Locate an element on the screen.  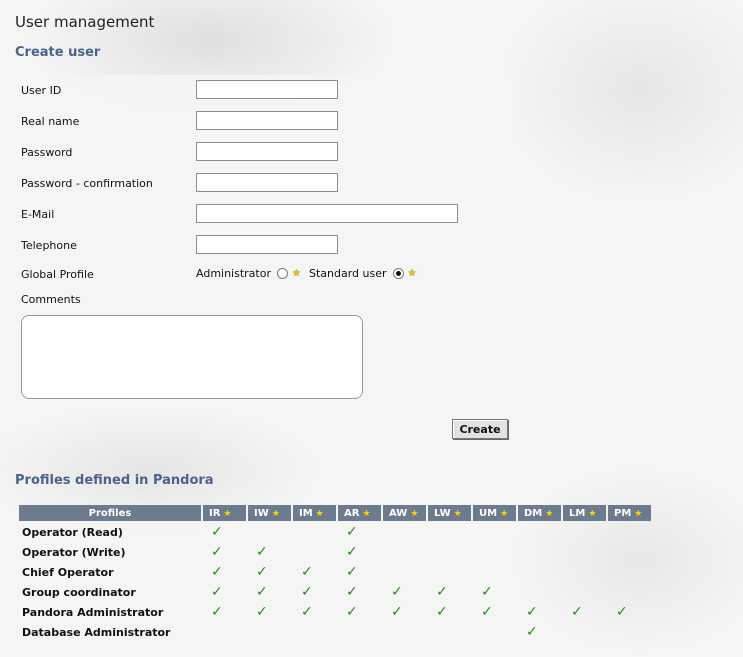
perm-header-lm: LM ★ is located at coordinates (584, 513).